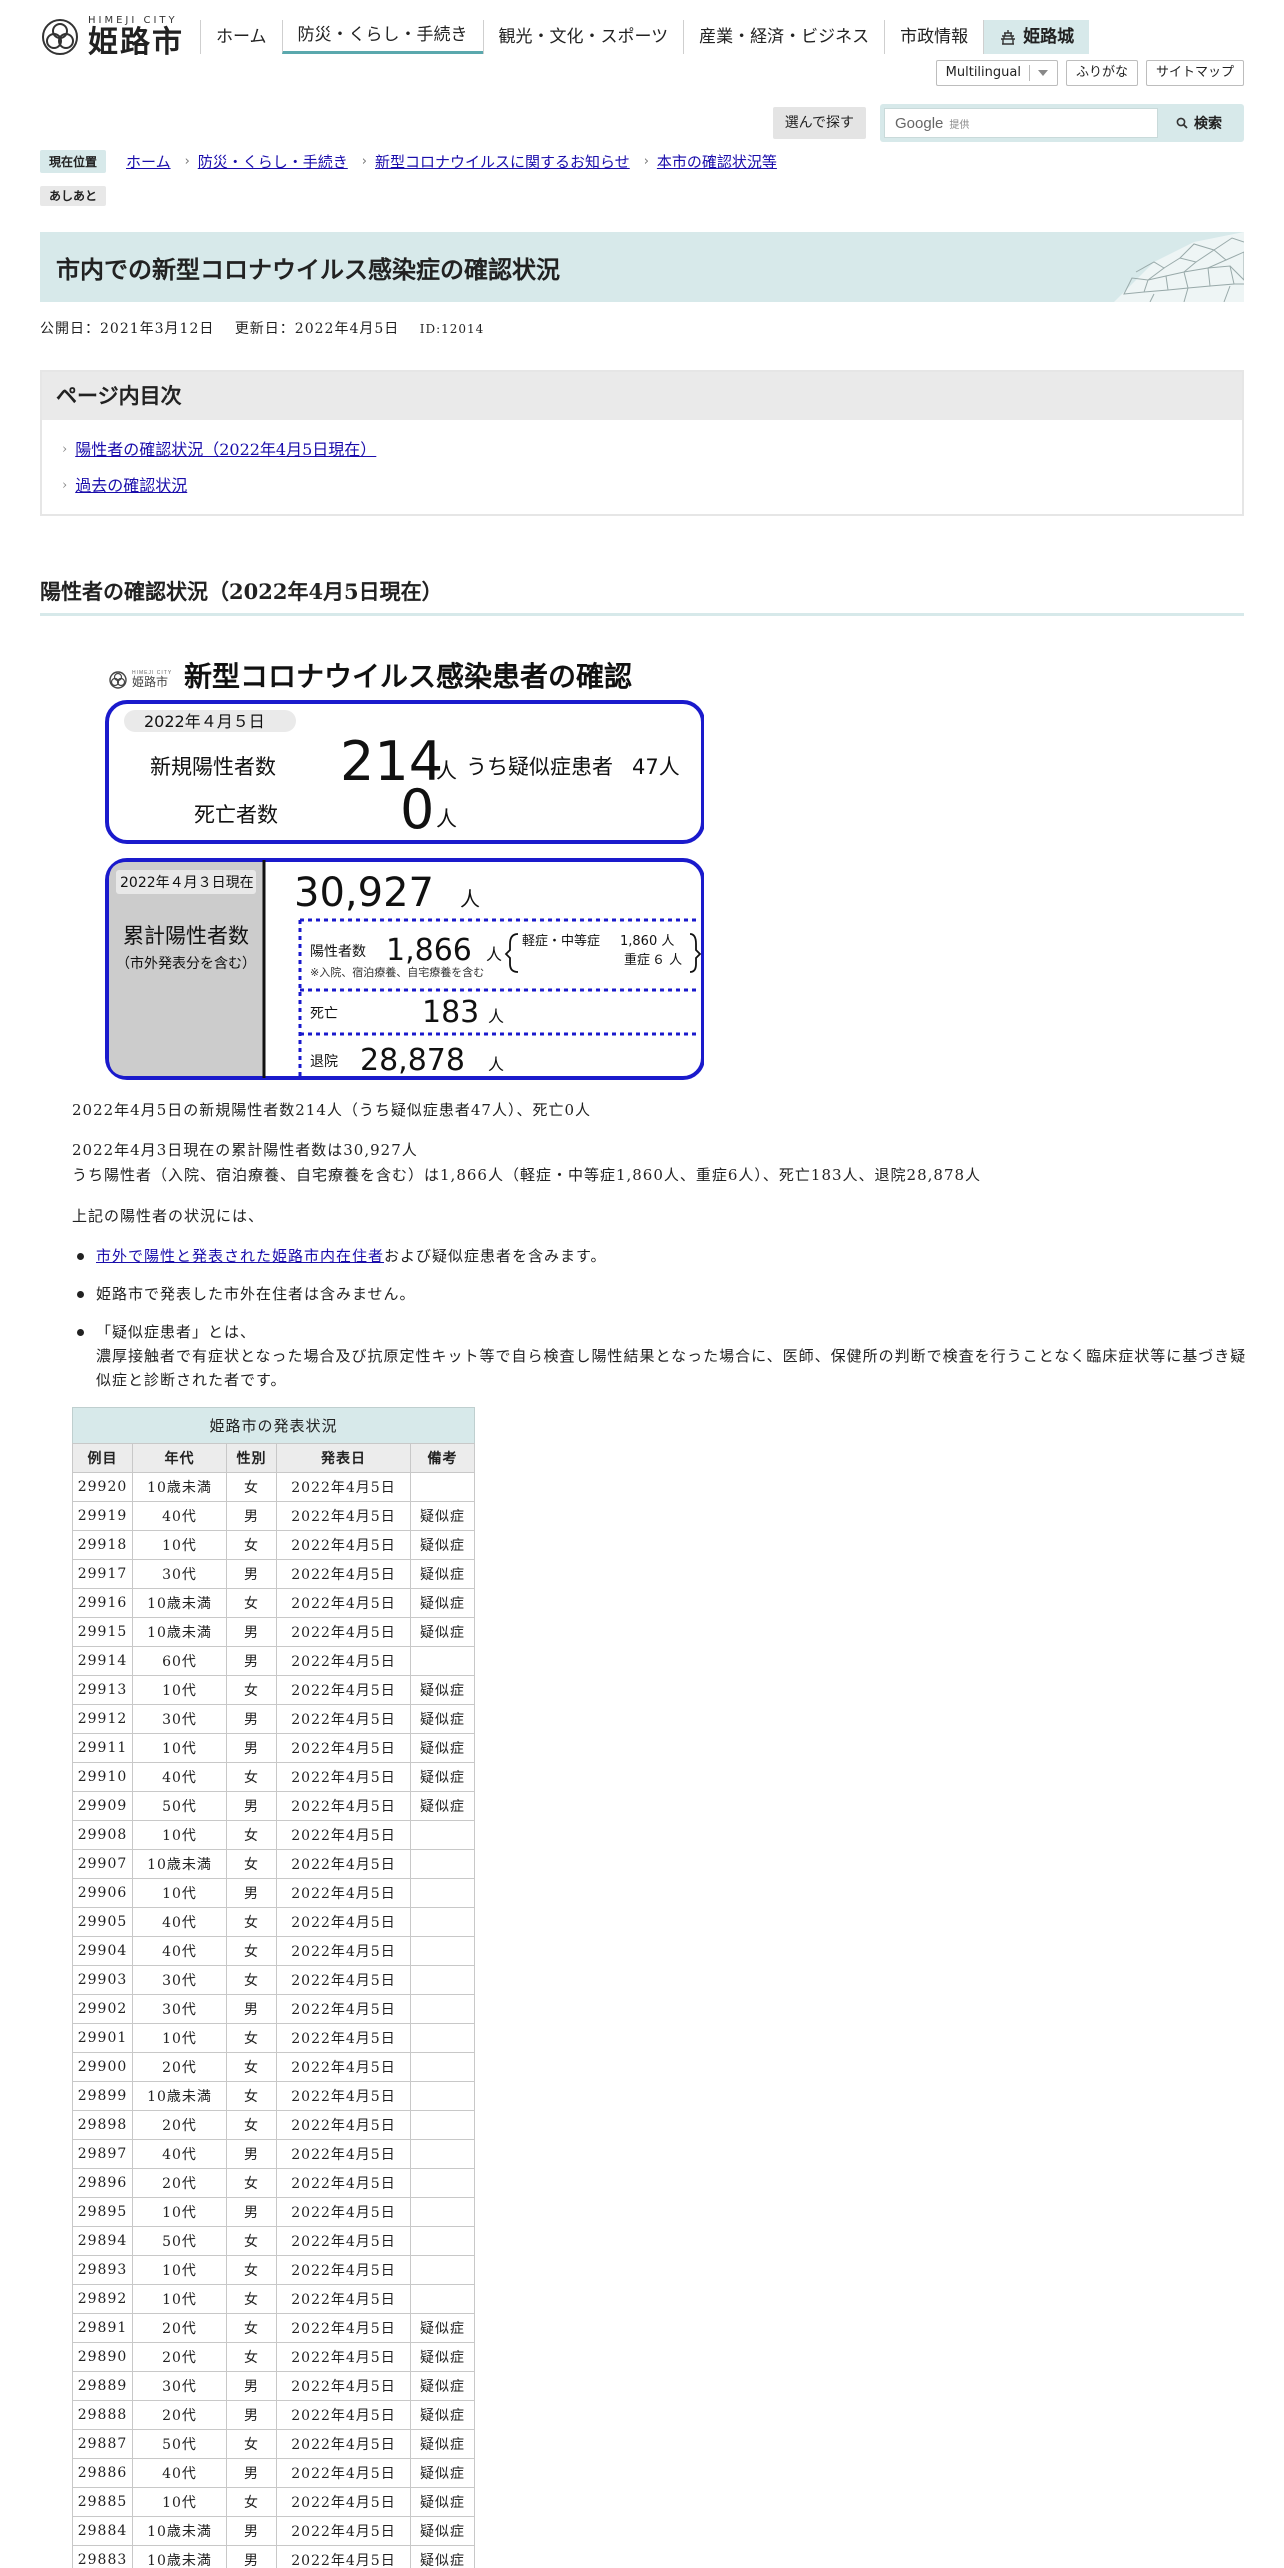  I want to click on table-row: 29911 10代男 2022年4月5日 疑似症, so click(273, 1748).